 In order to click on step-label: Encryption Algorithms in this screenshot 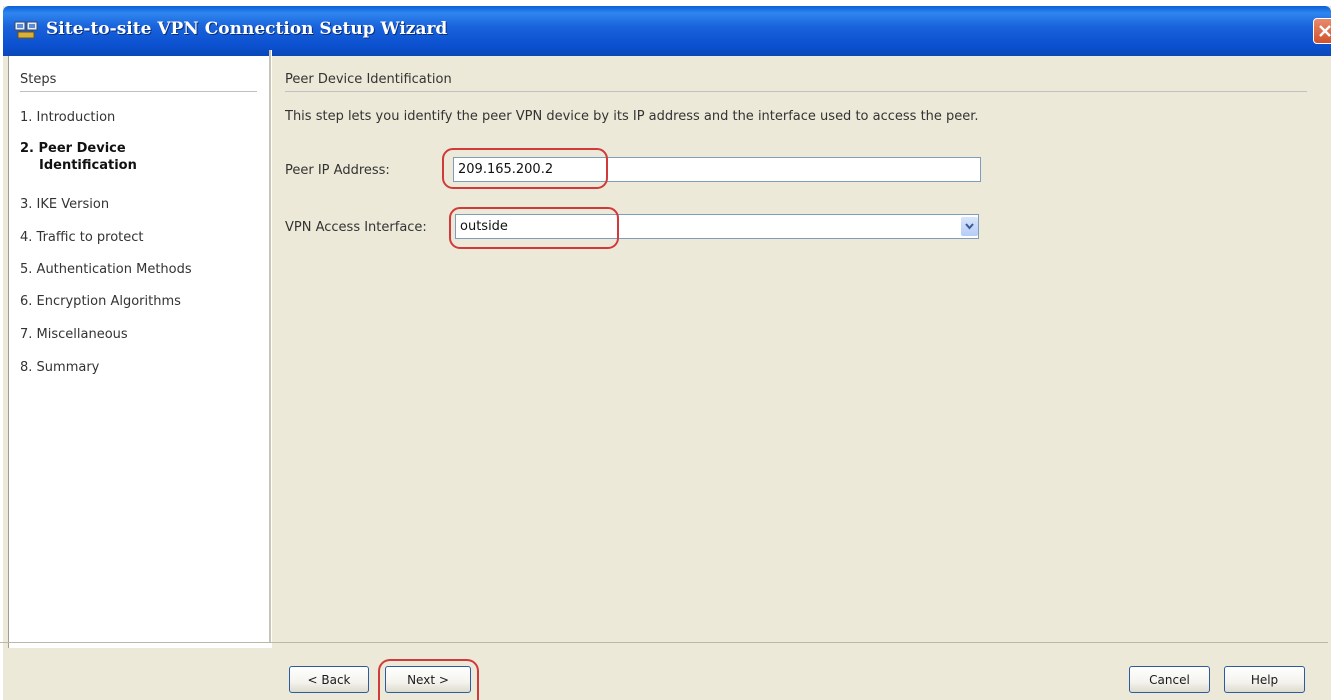, I will do `click(108, 301)`.